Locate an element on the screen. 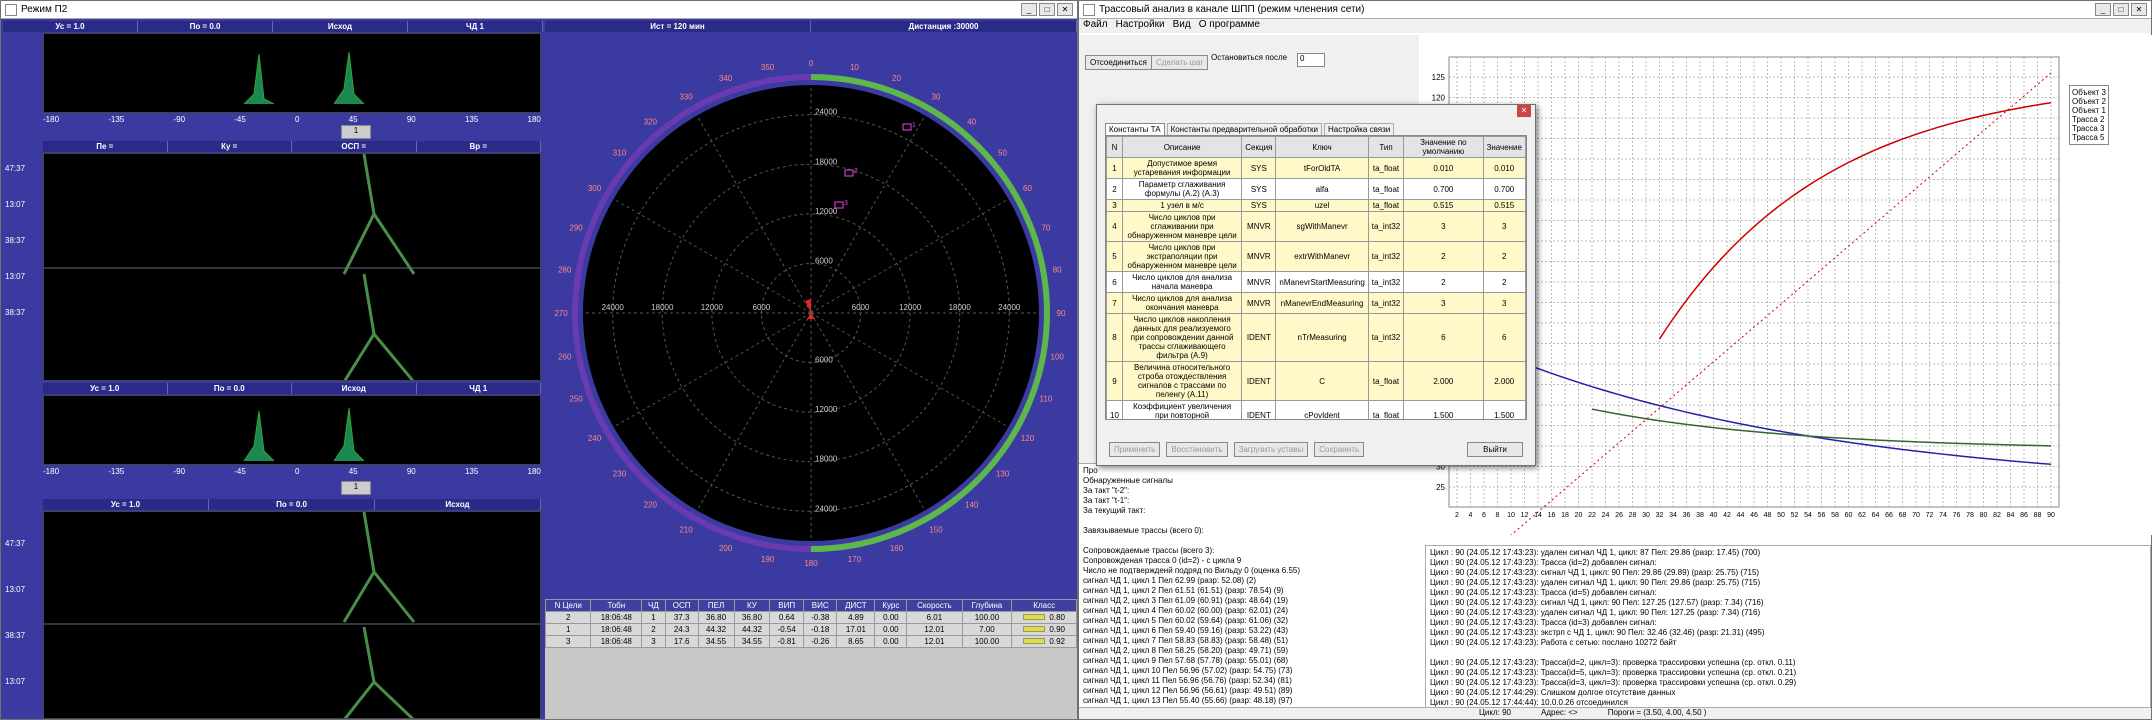 The width and height of the screenshot is (2152, 720). channel-label: ЧД 1 is located at coordinates (475, 26).